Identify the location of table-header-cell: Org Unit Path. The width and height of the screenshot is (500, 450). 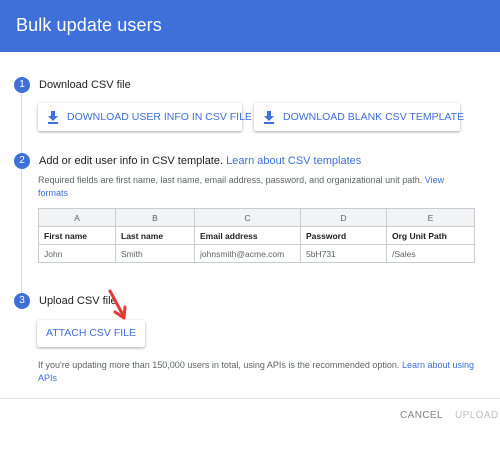
(430, 235).